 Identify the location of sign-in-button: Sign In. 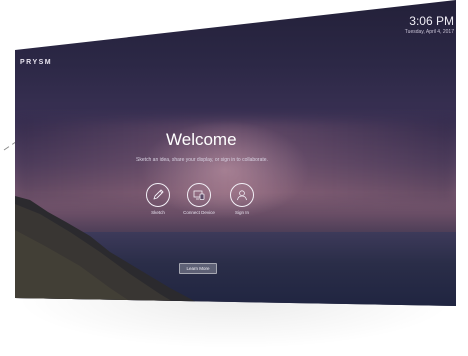
(242, 199).